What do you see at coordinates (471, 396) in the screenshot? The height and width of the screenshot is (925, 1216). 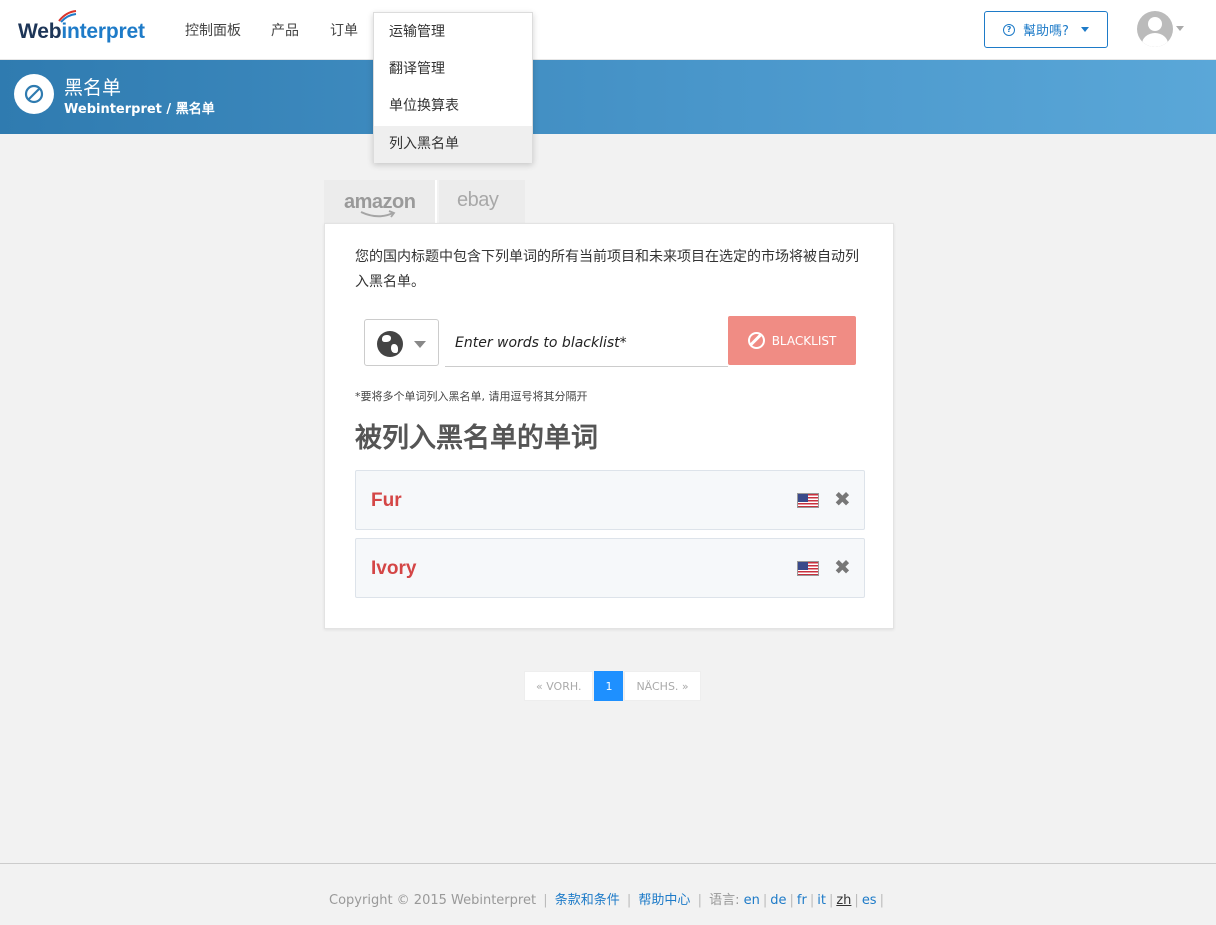 I see `input-hint: *要将多个单词列入黑名单, 请用逗号将其分隔开` at bounding box center [471, 396].